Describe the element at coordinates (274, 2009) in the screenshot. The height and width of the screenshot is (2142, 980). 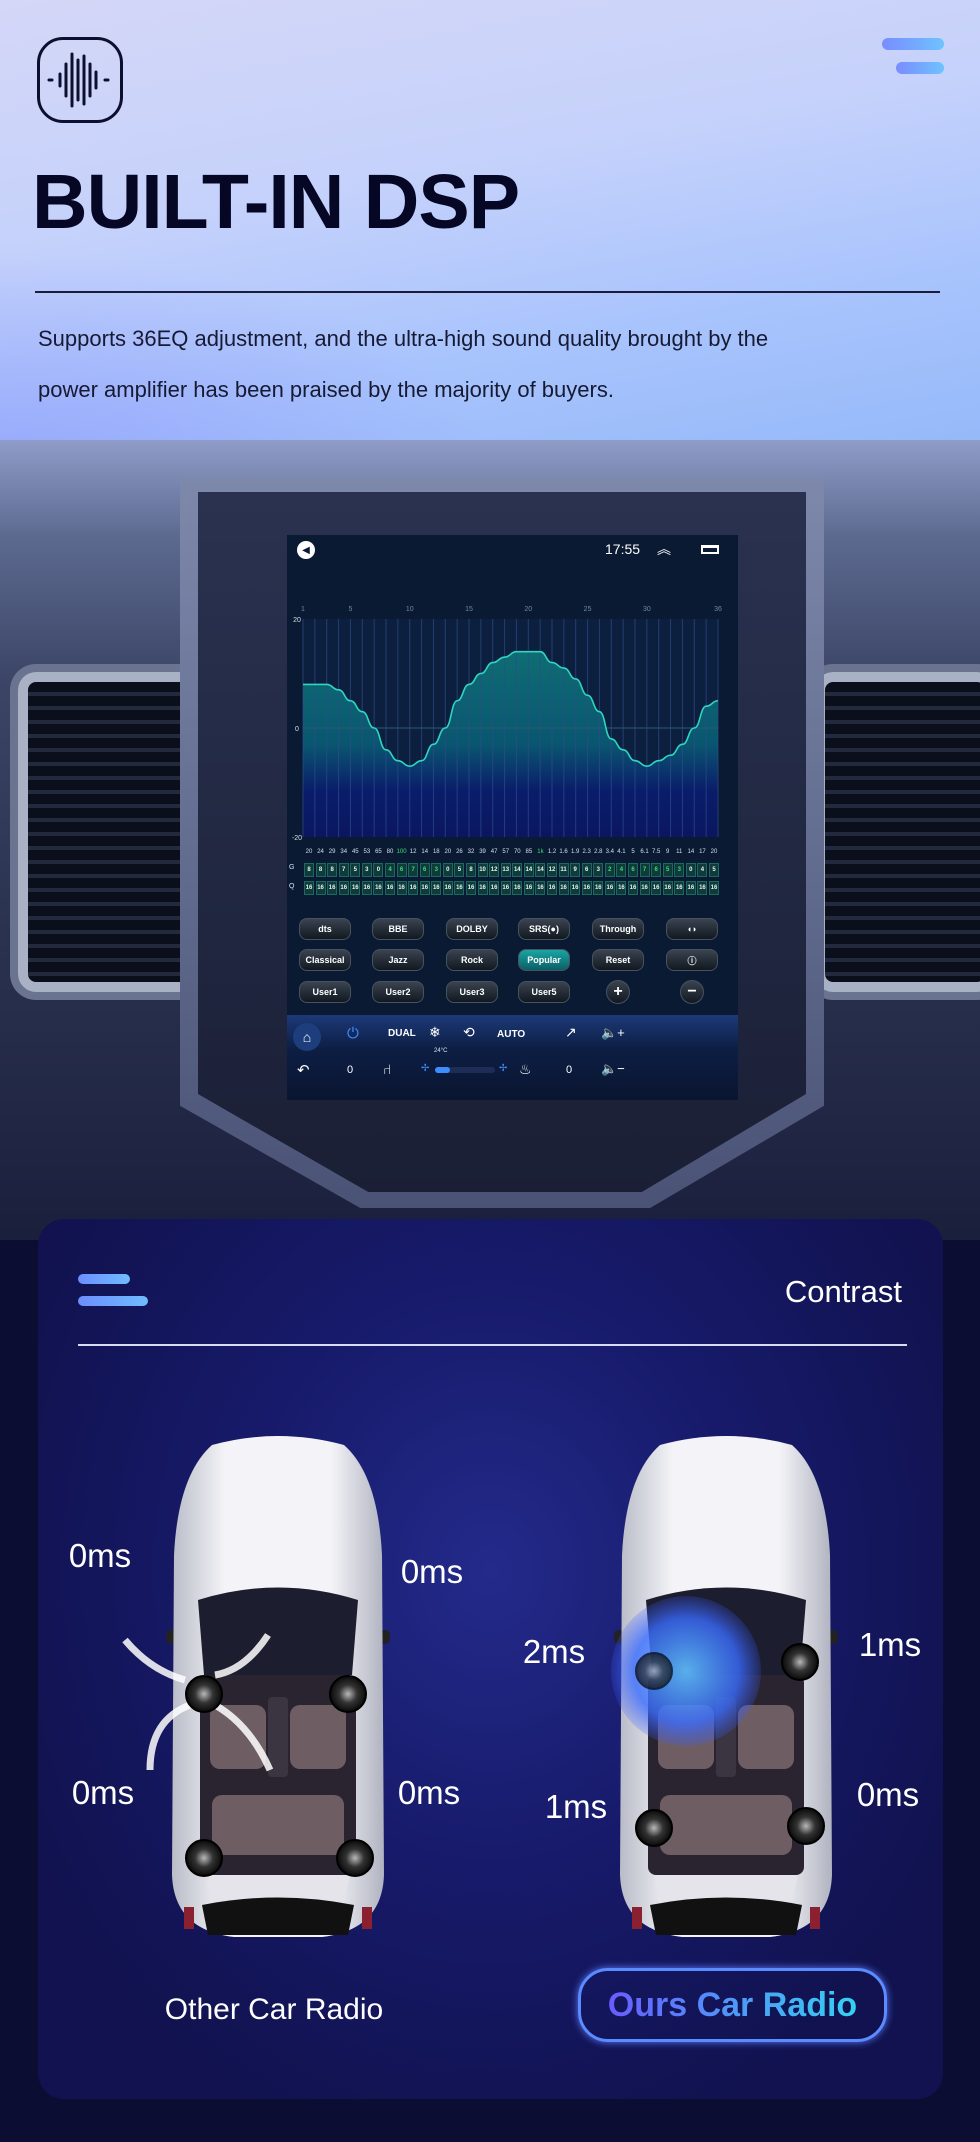
I see `other-car-radio-label: Other Car Radio` at that location.